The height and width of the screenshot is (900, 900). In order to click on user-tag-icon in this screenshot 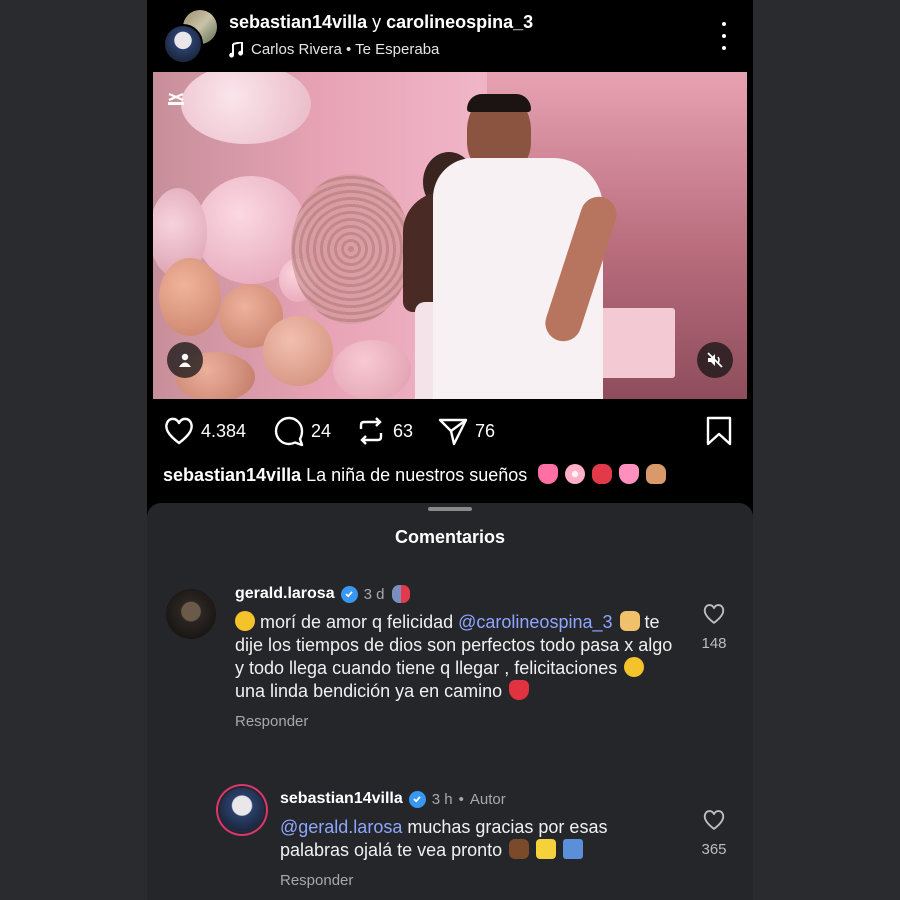, I will do `click(185, 360)`.